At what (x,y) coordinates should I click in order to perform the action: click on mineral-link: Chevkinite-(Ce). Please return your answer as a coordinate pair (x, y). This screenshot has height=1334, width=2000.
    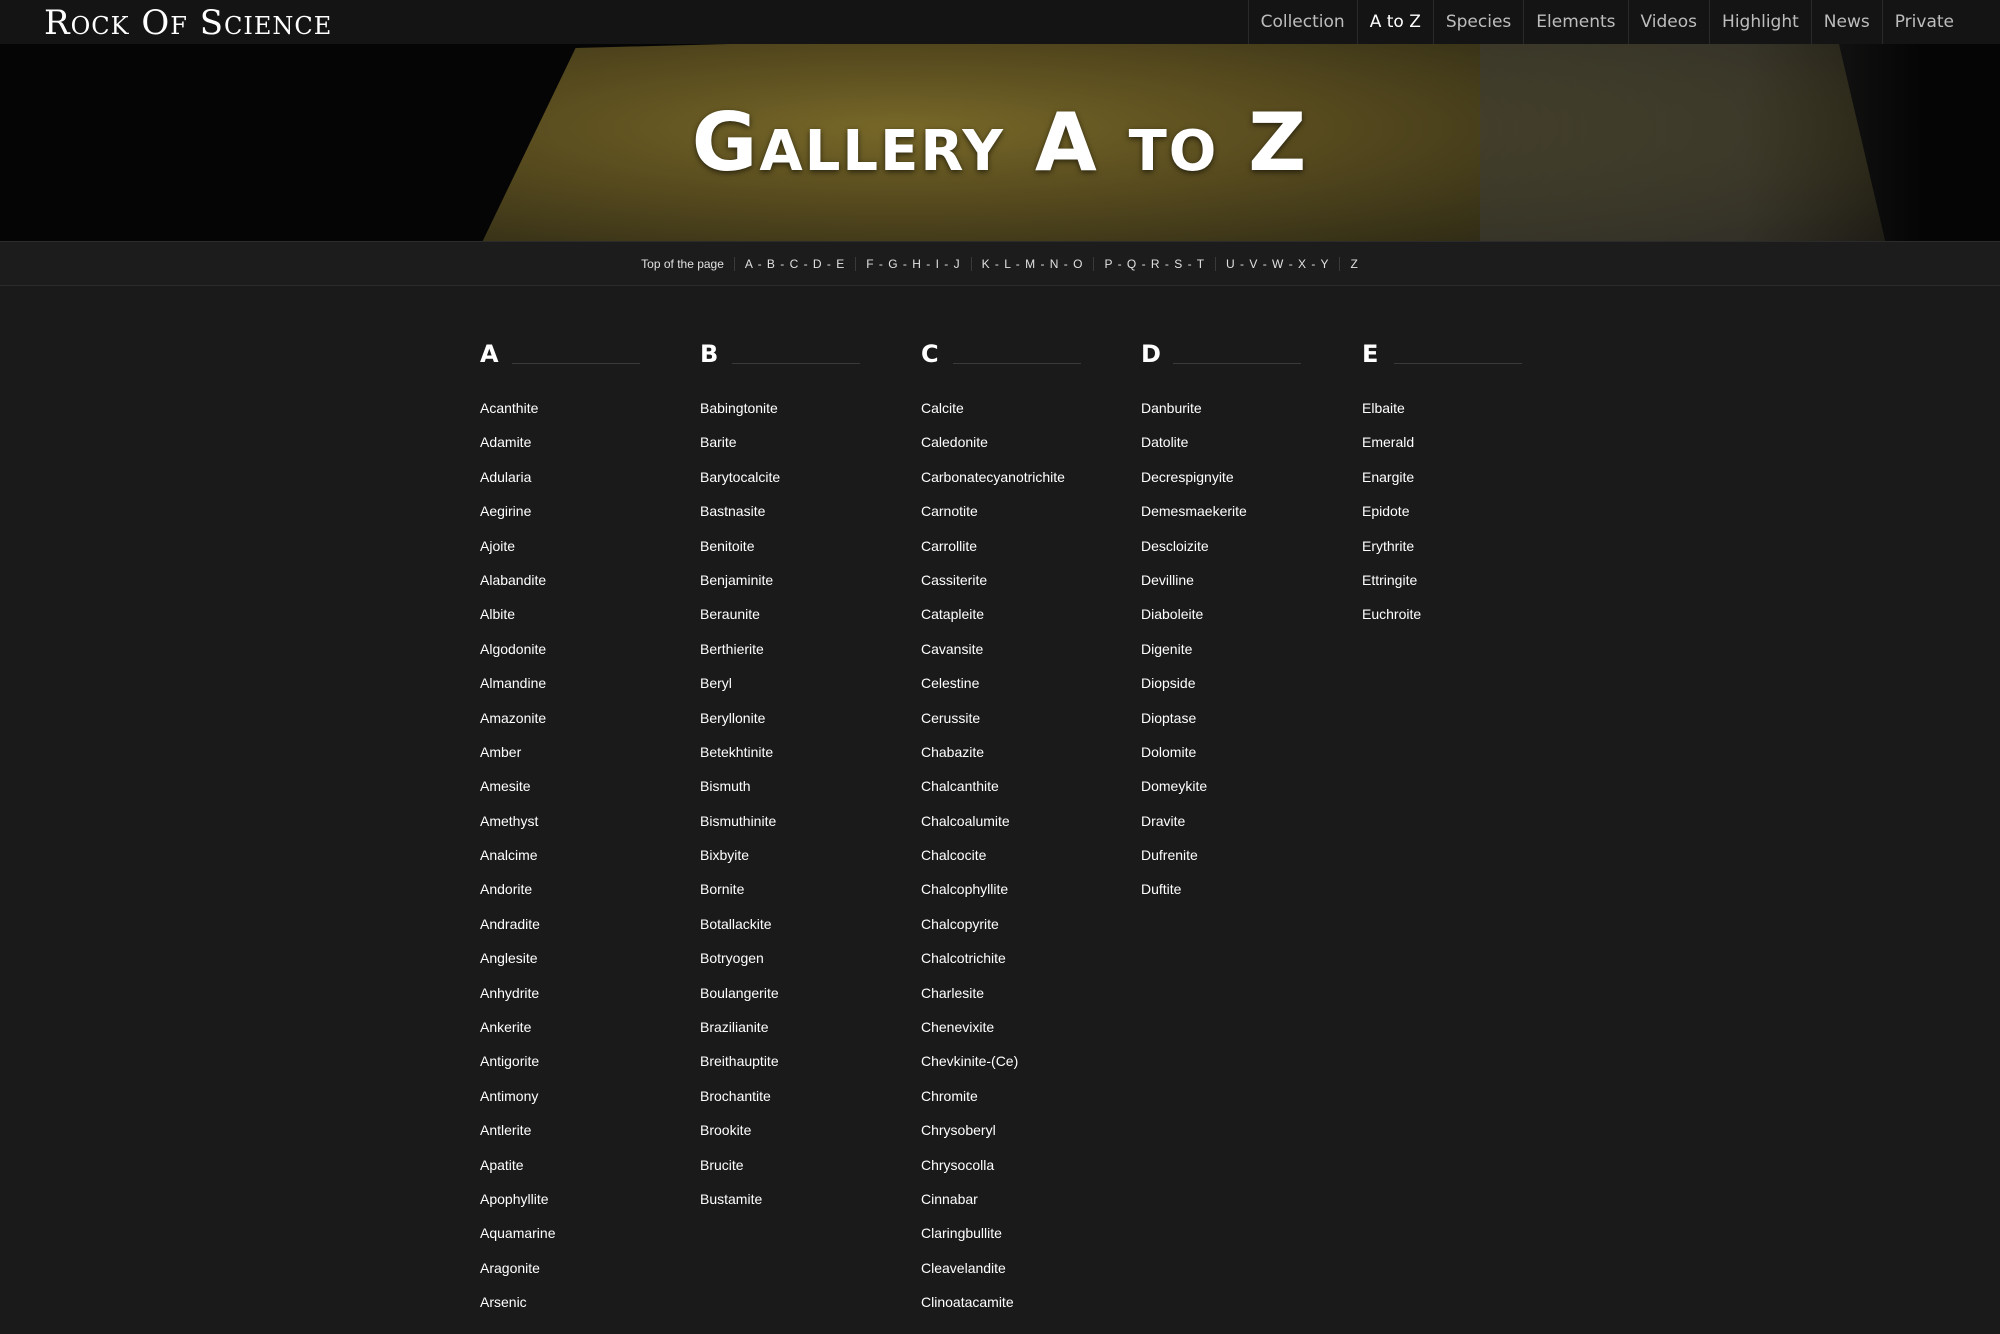
    Looking at the image, I should click on (1006, 1070).